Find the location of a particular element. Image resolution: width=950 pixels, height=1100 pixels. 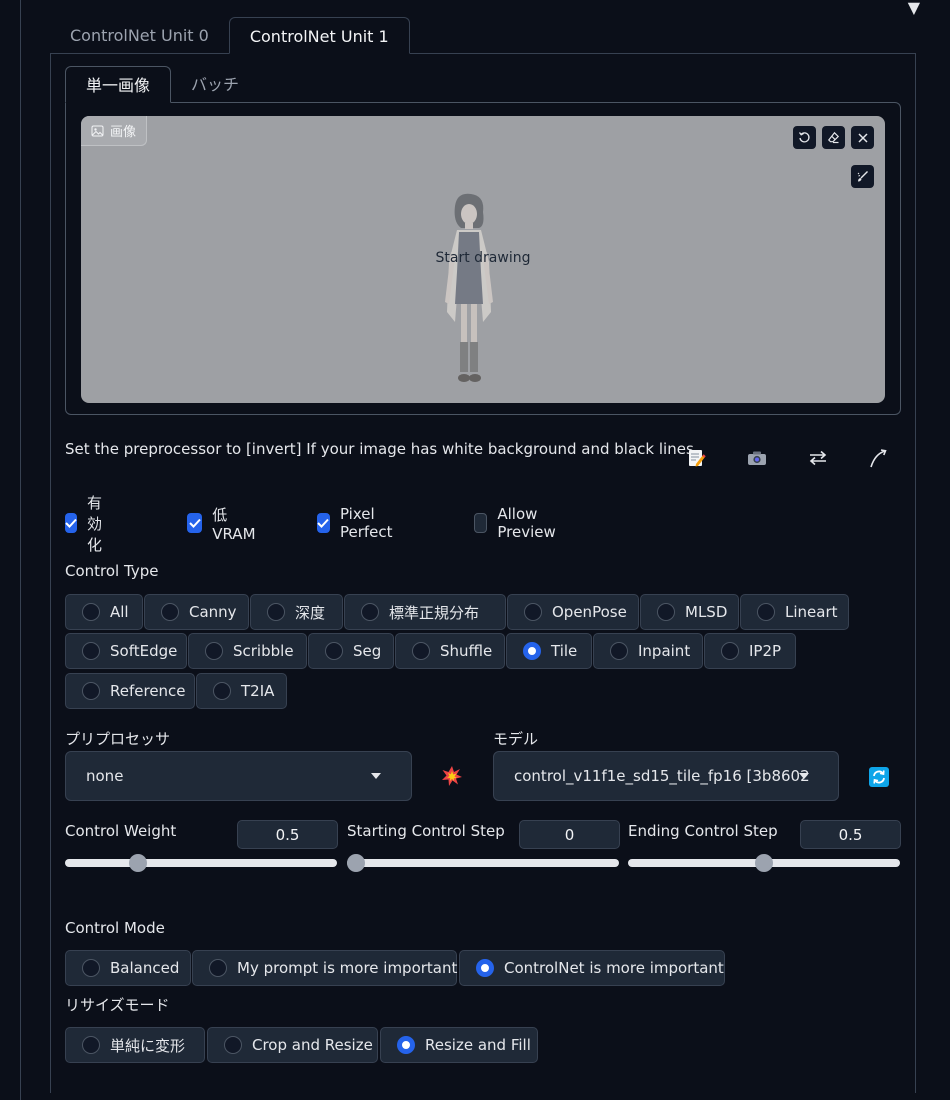

control-mode-option-prompt-important: My prompt is more important is located at coordinates (324, 968).